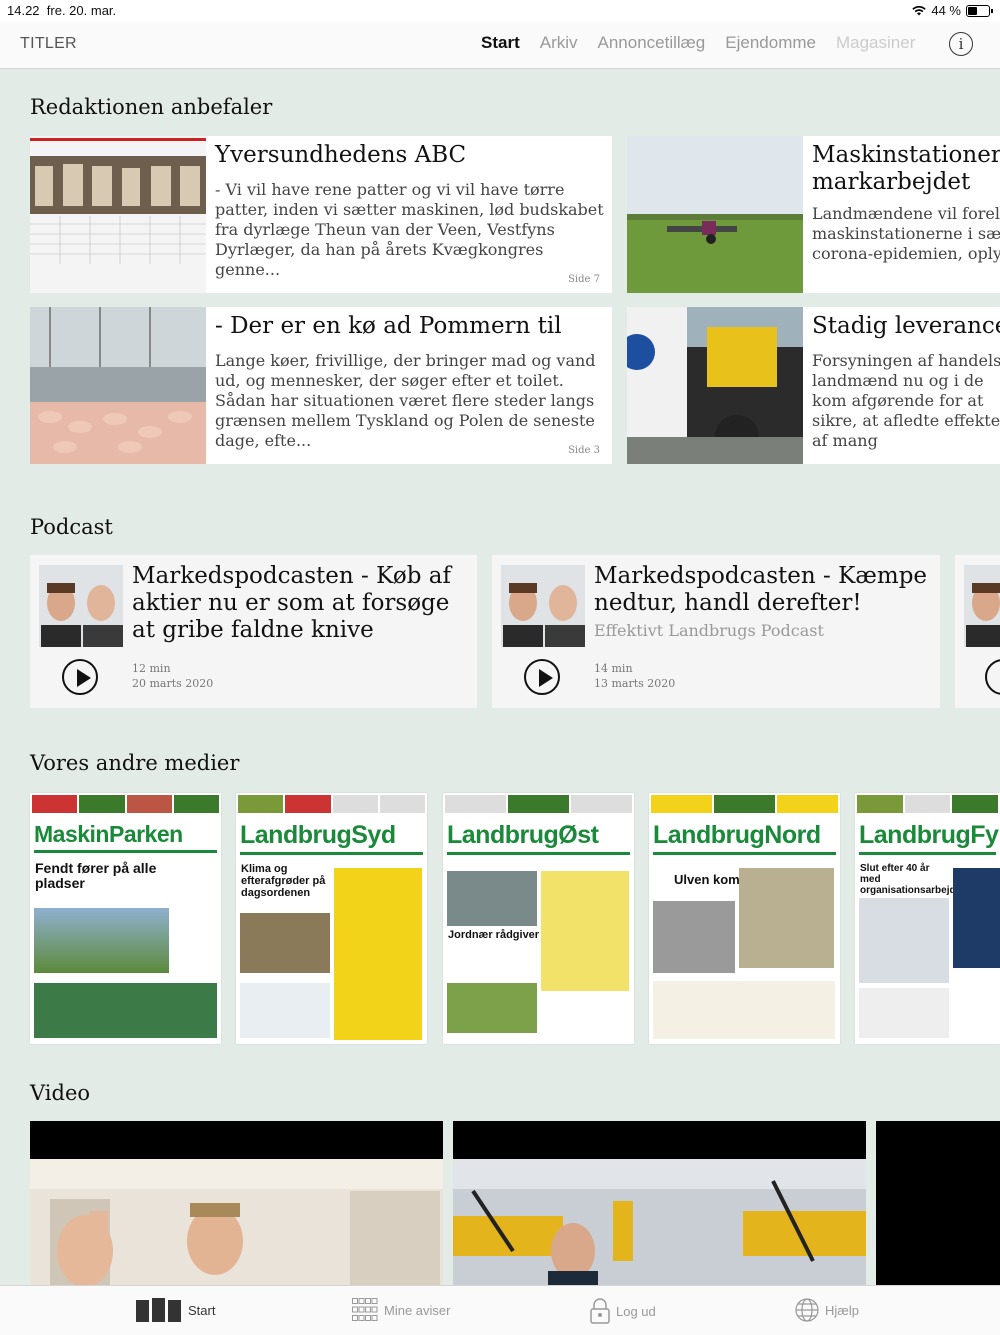 This screenshot has width=1000, height=1335. I want to click on newspaper-name: LandbrugSyd, so click(318, 835).